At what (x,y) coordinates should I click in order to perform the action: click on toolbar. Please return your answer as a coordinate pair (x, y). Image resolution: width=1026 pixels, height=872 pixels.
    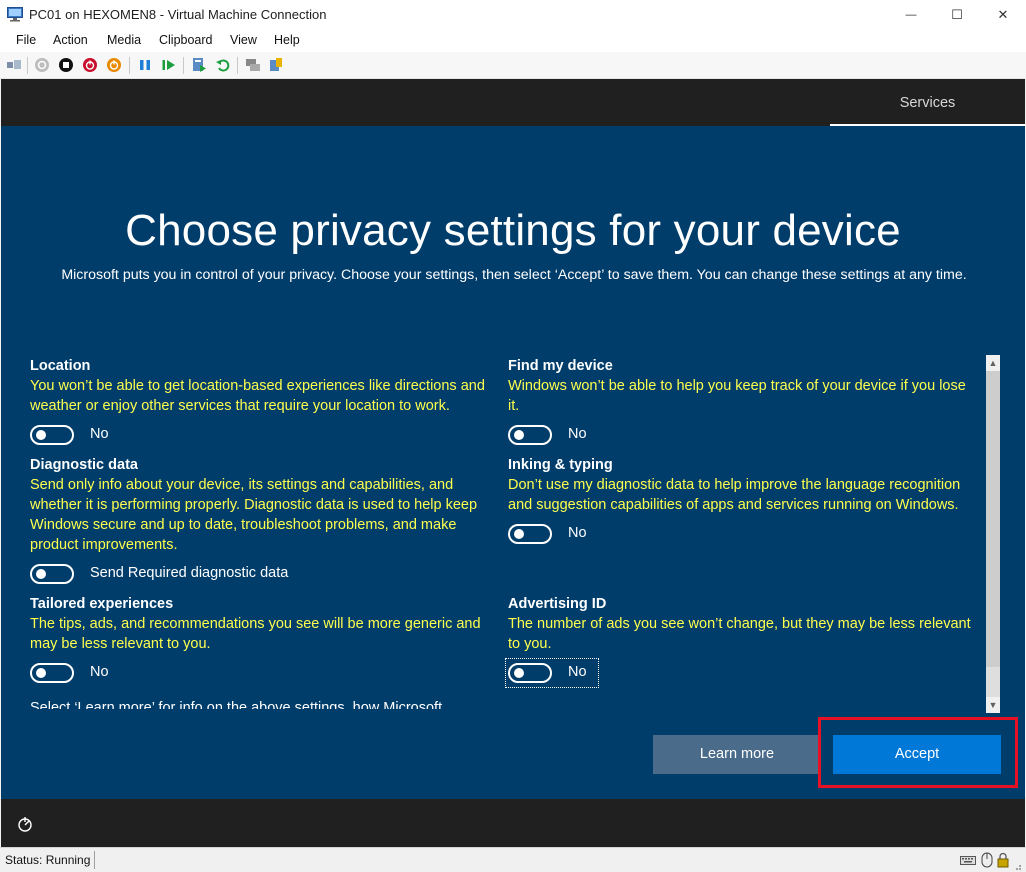
    Looking at the image, I should click on (513, 65).